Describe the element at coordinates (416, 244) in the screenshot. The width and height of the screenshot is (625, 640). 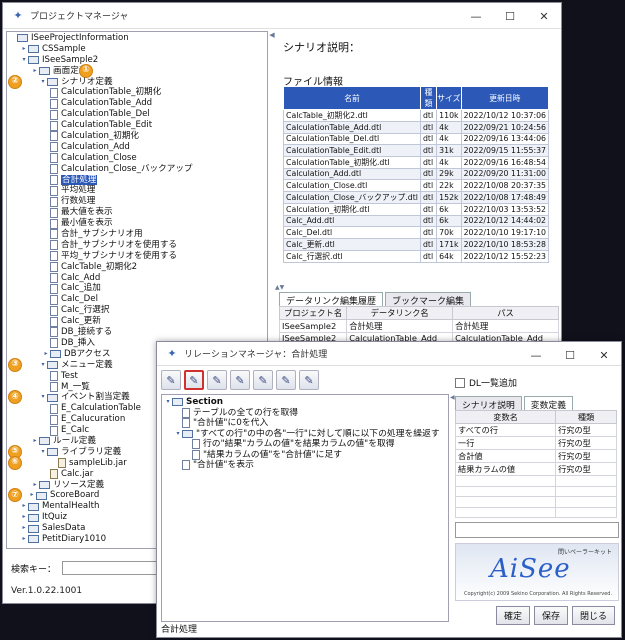
I see `file-row: Calc_更新.dtl dtl 171k 2022/10/10 18:53:28` at that location.